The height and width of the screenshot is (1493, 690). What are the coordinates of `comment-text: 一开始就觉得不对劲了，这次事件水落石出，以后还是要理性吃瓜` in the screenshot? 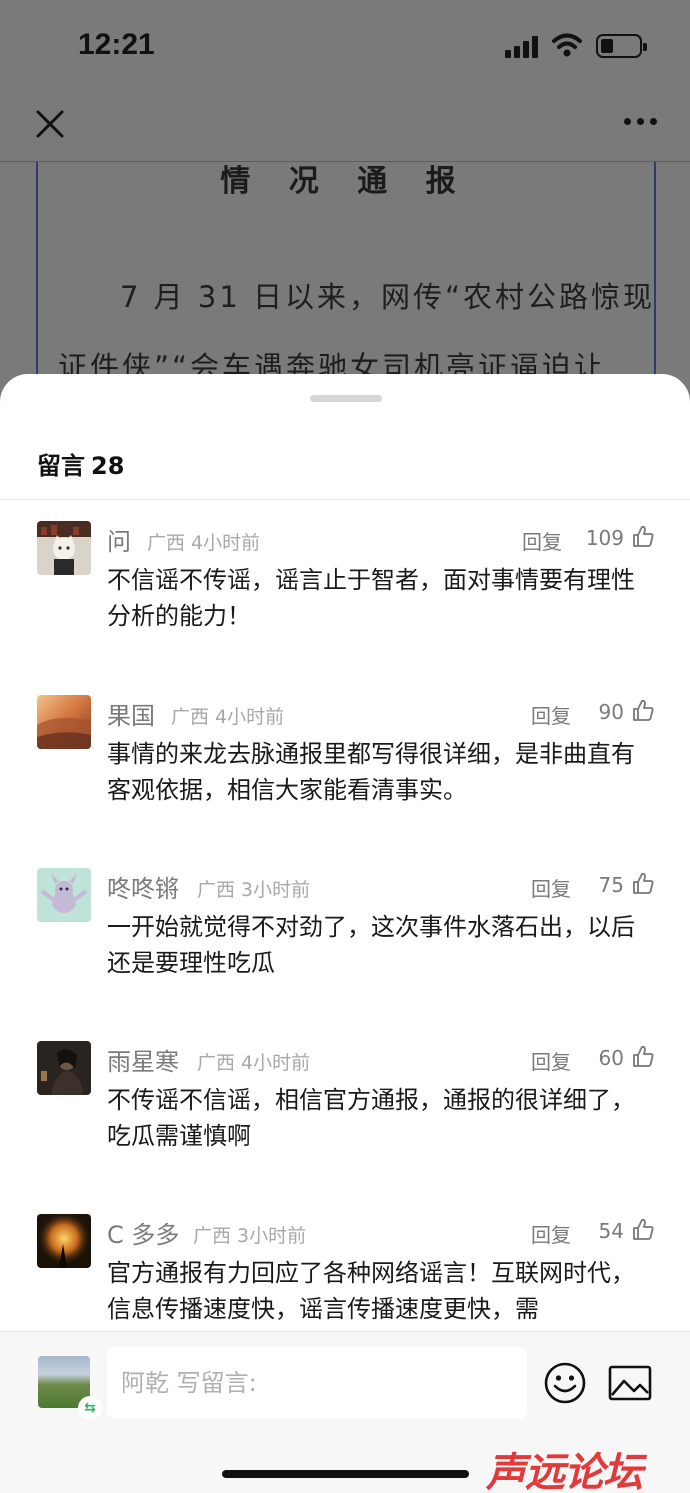 It's located at (371, 945).